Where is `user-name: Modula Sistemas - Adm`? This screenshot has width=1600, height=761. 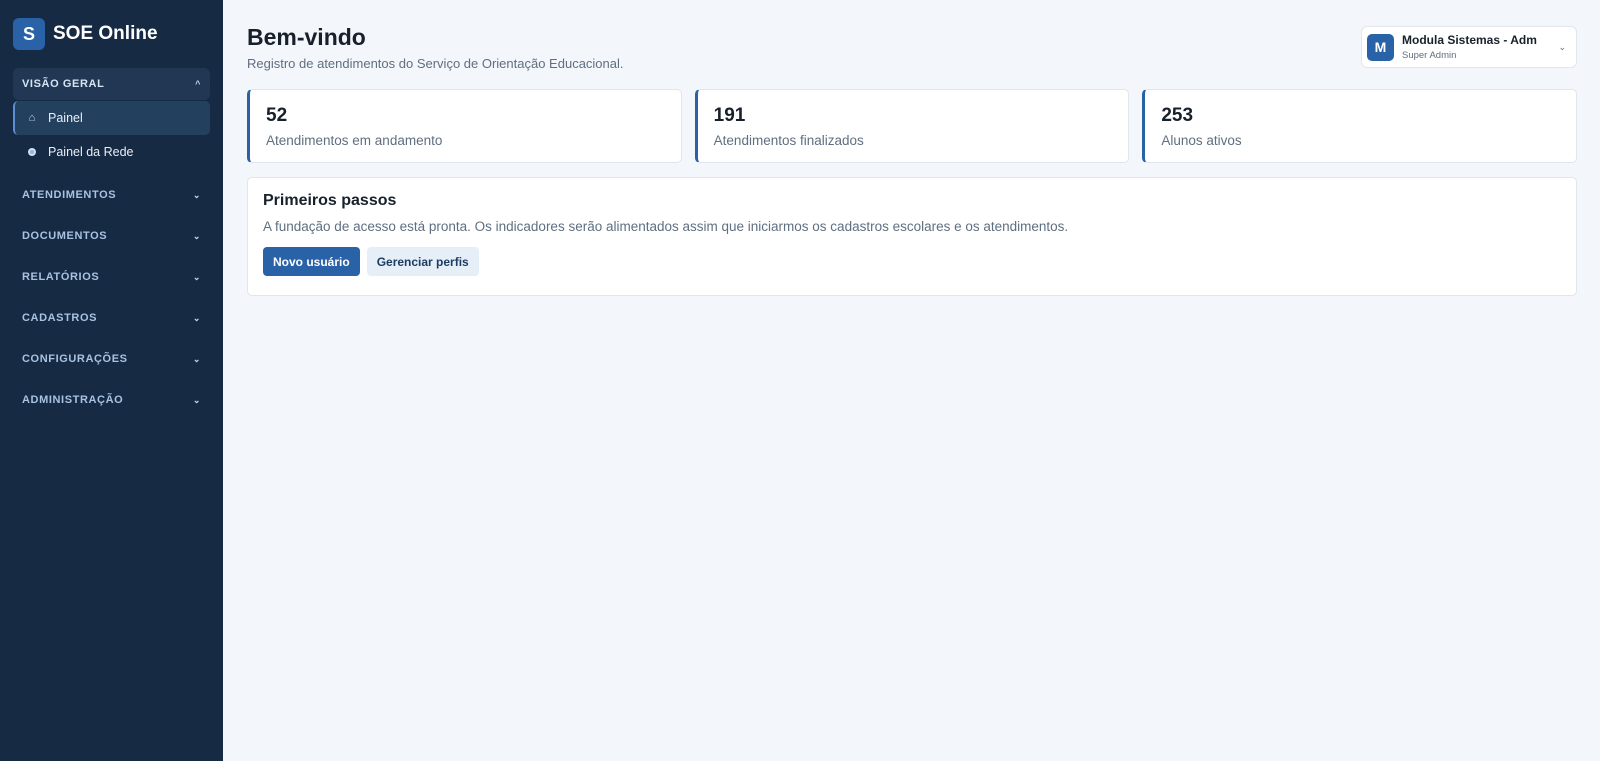
user-name: Modula Sistemas - Adm is located at coordinates (1469, 40).